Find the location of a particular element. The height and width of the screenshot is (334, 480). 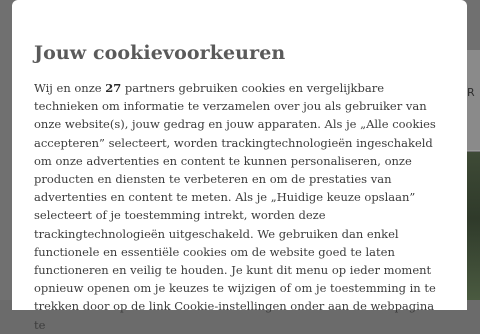

background-partial-text: R is located at coordinates (471, 92).